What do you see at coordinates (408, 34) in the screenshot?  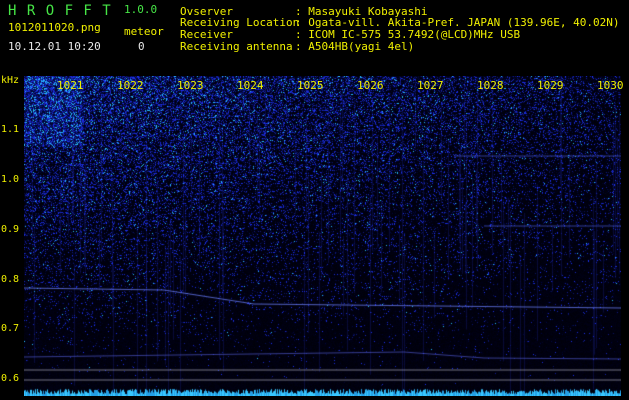 I see `info-value-receiver: : ICOM IC-575 53.7492(@LCD)MHz USB` at bounding box center [408, 34].